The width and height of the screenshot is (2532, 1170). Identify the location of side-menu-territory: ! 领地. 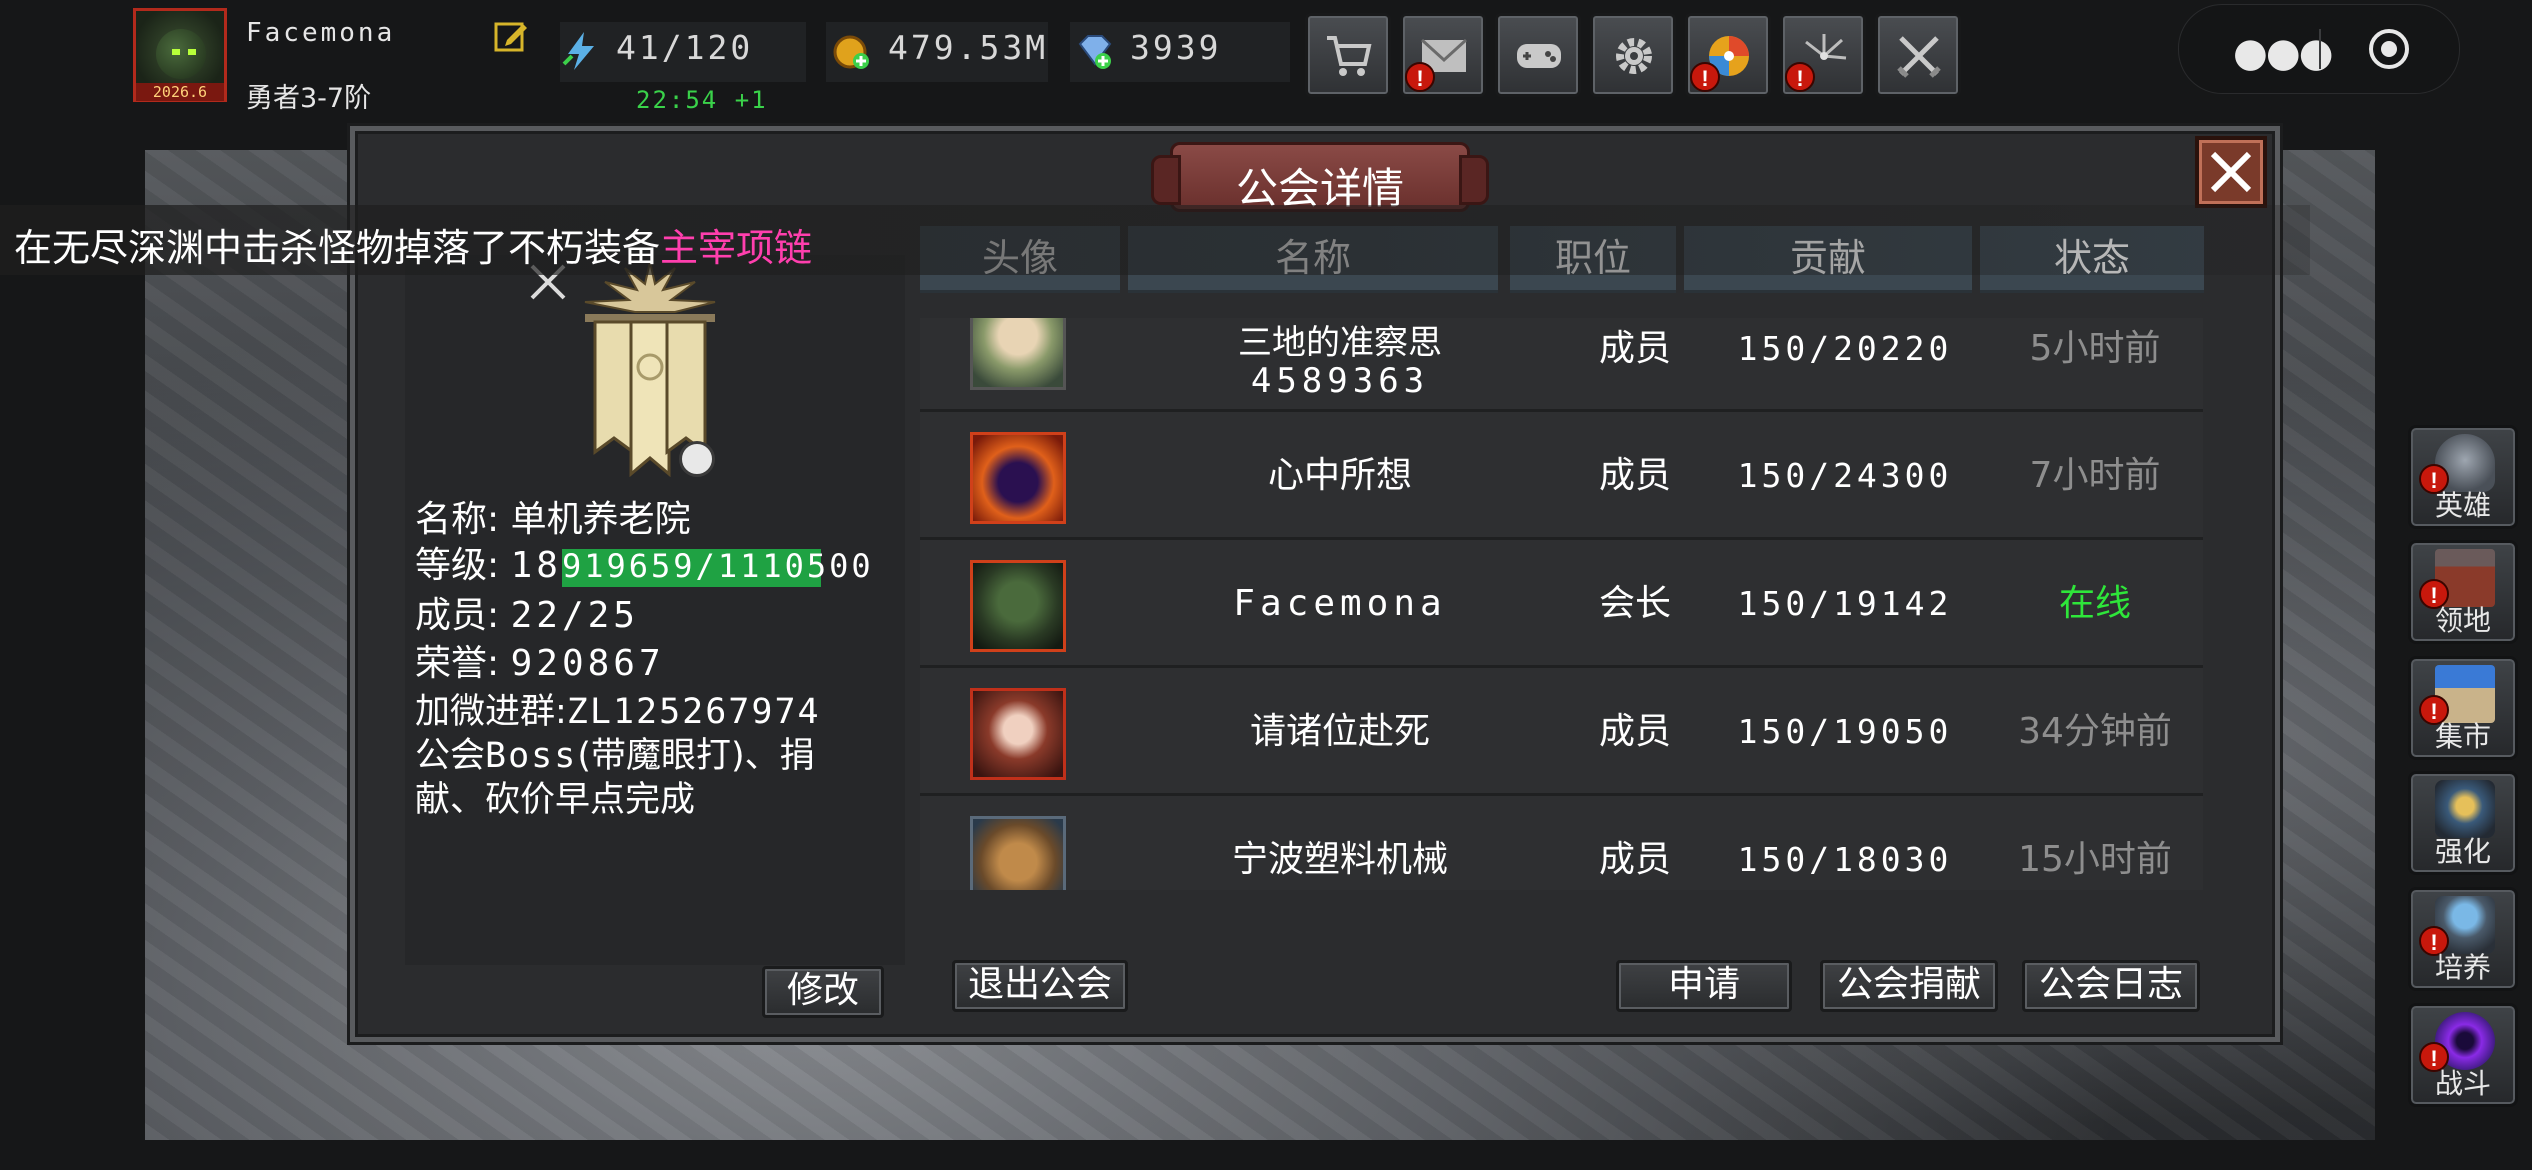
(2463, 592).